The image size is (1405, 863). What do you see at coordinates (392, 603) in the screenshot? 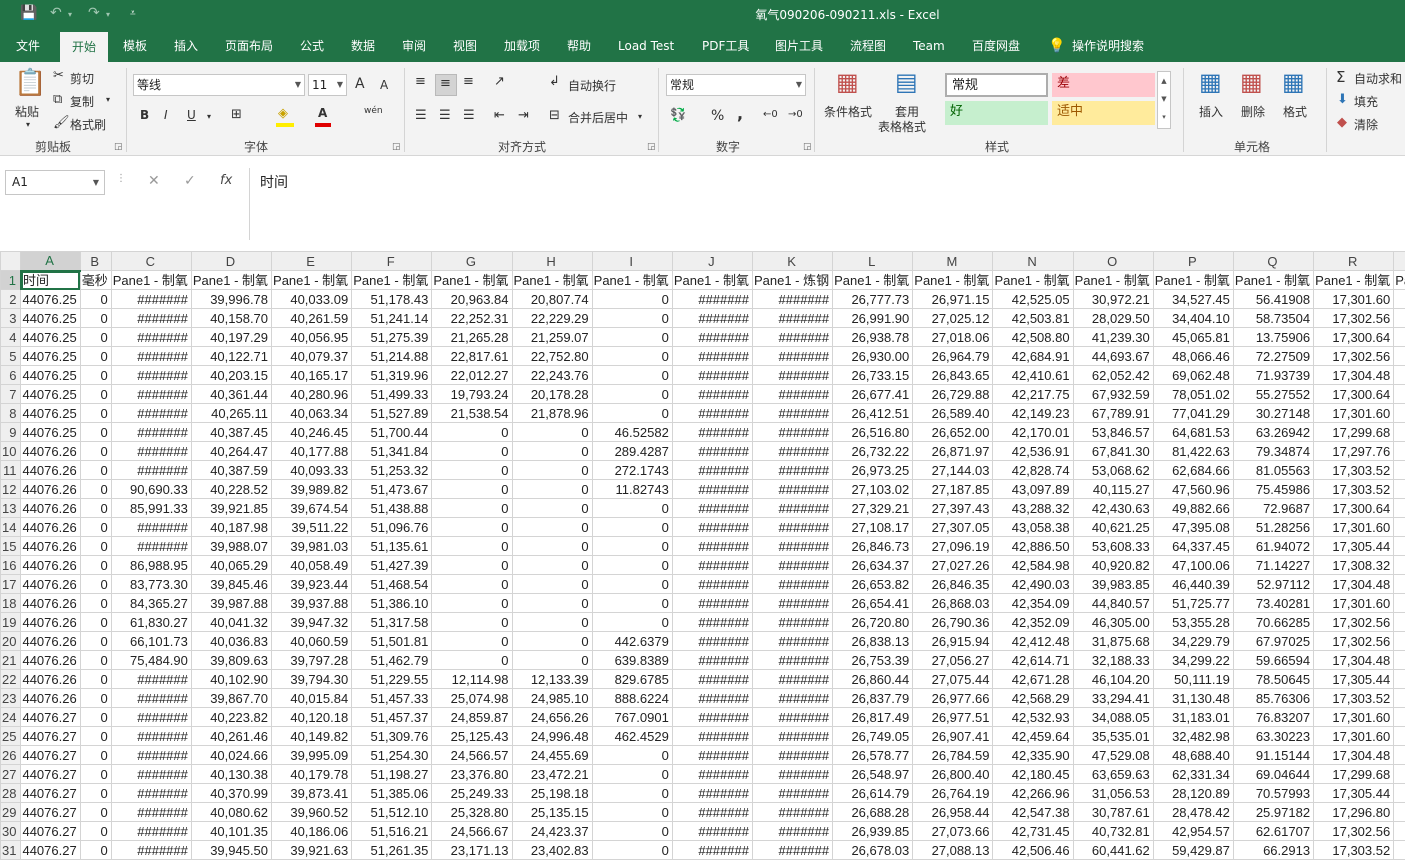
I see `cell: 51,386.10` at bounding box center [392, 603].